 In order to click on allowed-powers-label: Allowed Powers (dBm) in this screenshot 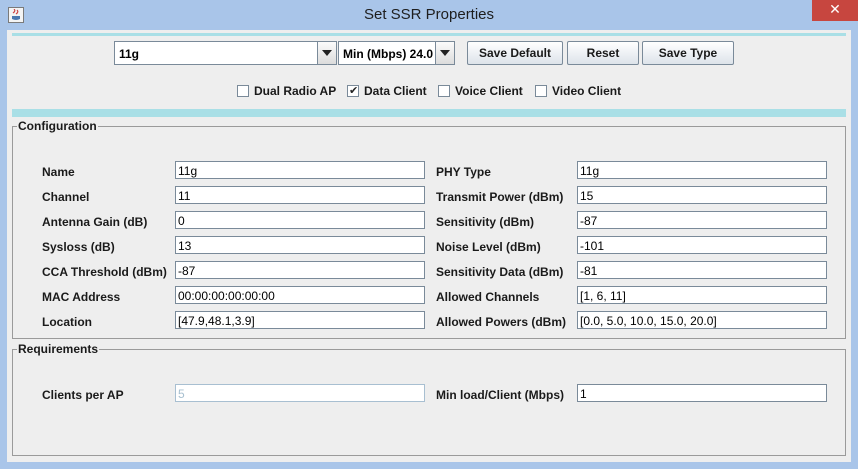, I will do `click(501, 322)`.